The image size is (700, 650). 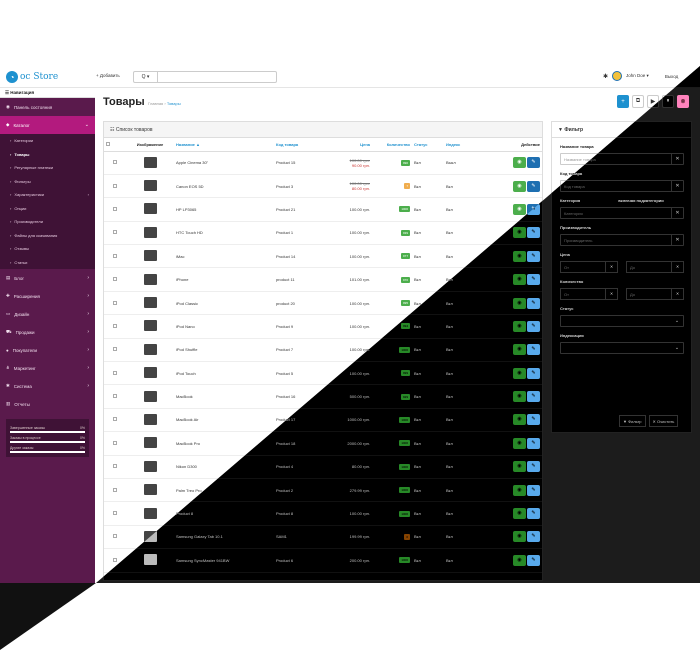 What do you see at coordinates (47, 386) in the screenshot?
I see `sidebar-item-system: ✱ Система ›` at bounding box center [47, 386].